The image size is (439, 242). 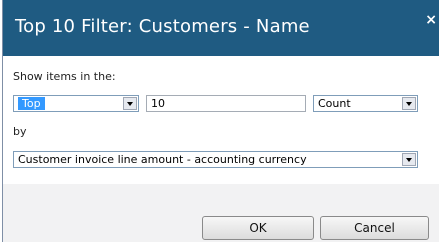 What do you see at coordinates (162, 26) in the screenshot?
I see `dialog-title: Top 10 Filter: Customers - Name` at bounding box center [162, 26].